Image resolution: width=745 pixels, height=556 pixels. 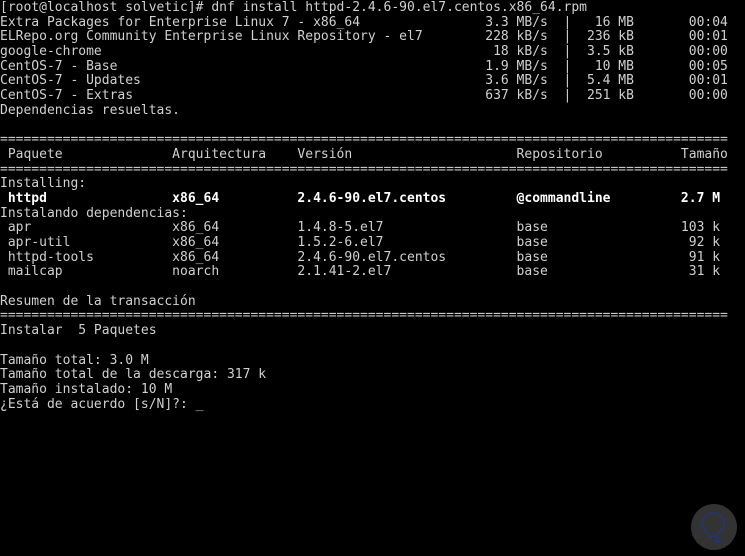 What do you see at coordinates (74, 360) in the screenshot?
I see `summary-total-size: Tamaño total: 3.0 M` at bounding box center [74, 360].